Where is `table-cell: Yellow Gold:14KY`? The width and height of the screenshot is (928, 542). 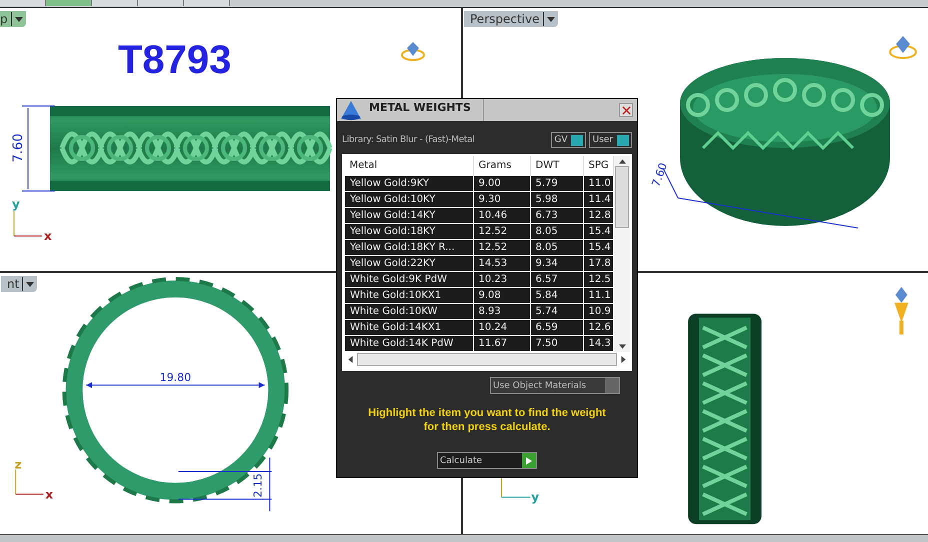
table-cell: Yellow Gold:14KY is located at coordinates (408, 216).